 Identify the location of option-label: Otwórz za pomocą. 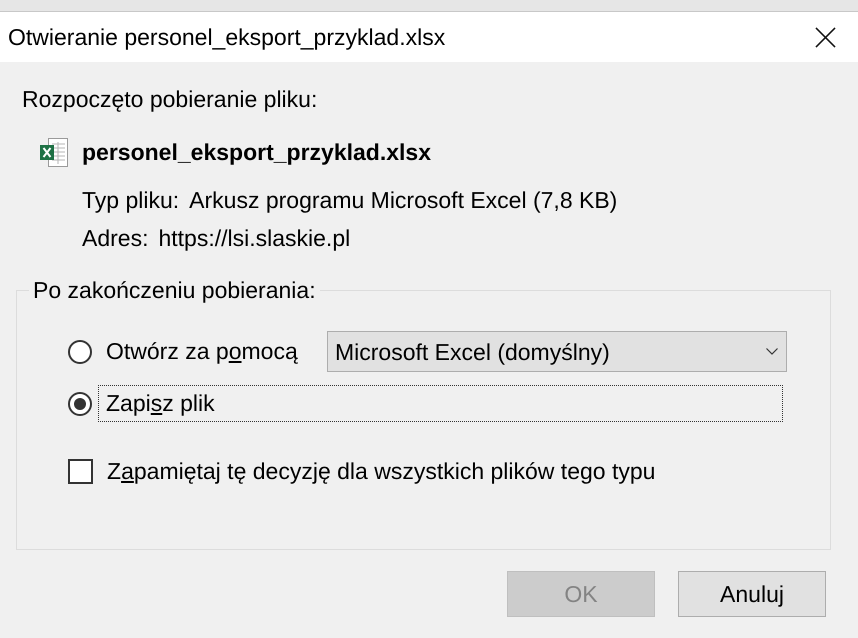
(202, 351).